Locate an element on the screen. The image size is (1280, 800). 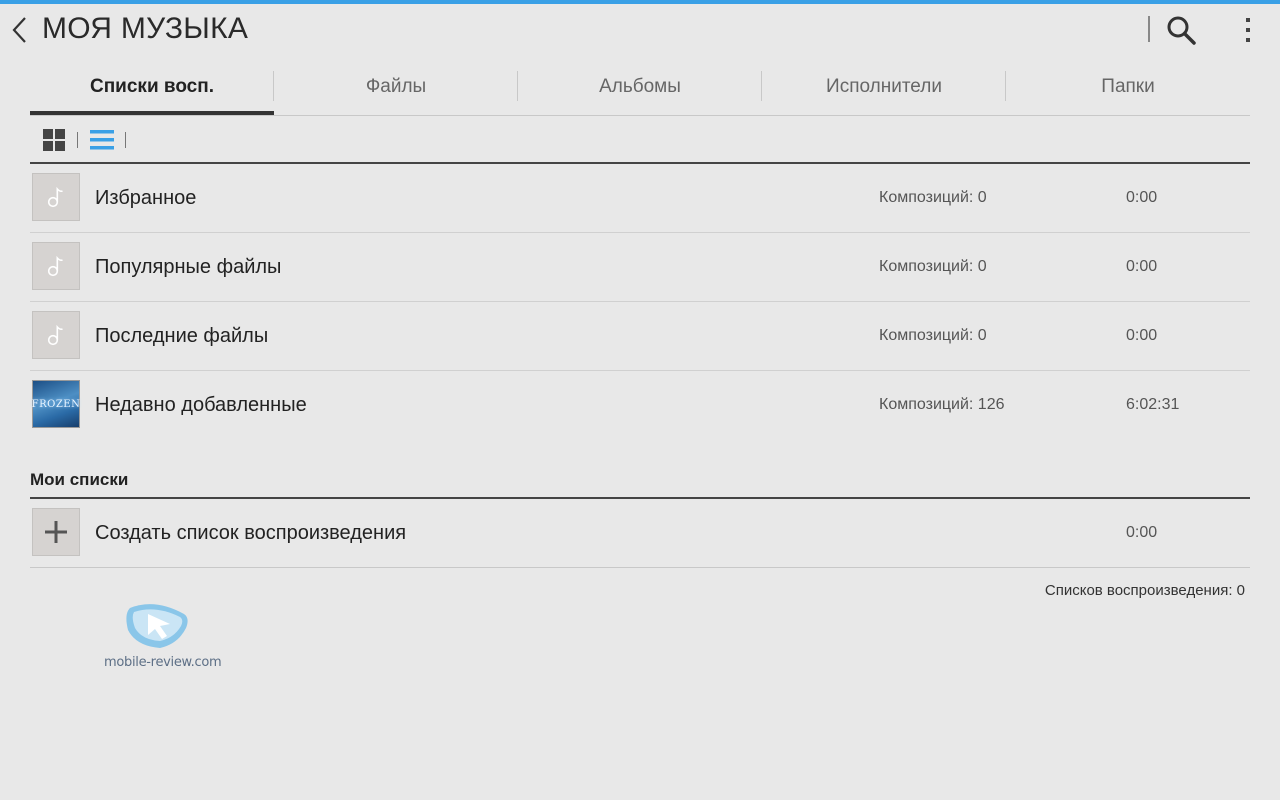
app-header: МОЯ МУЗЫКА is located at coordinates (640, 29).